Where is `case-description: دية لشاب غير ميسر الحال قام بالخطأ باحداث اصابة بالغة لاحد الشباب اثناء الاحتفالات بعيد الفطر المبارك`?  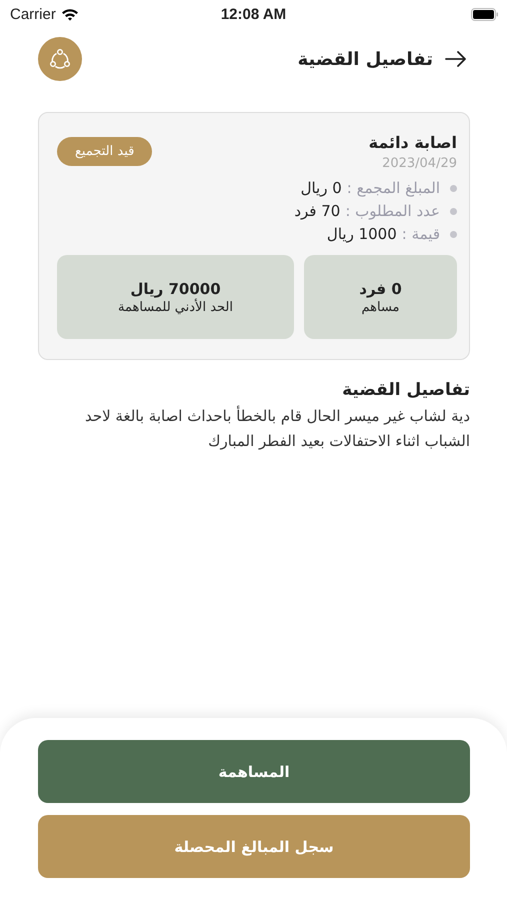
case-description: دية لشاب غير ميسر الحال قام بالخطأ باحداث اصابة بالغة لاحد الشباب اثناء الاحتفالات بعيد الفطر المبارك is located at coordinates (277, 428).